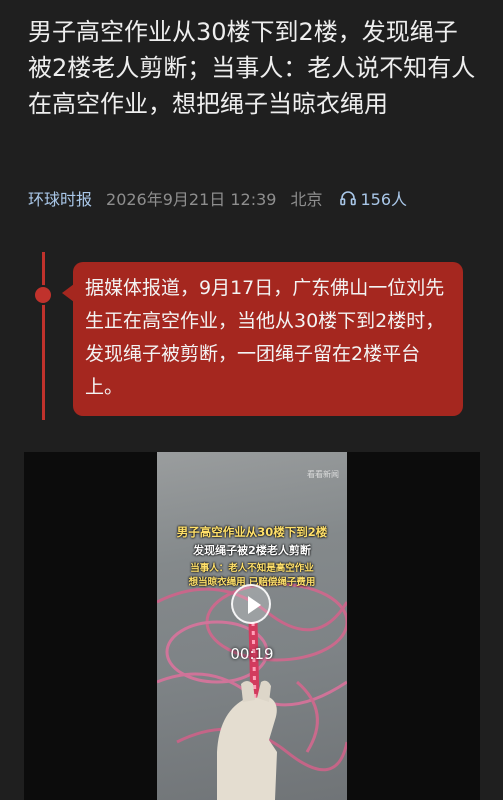  Describe the element at coordinates (252, 532) in the screenshot. I see `video-caption-1: 男子高空作业从30楼下到2楼` at that location.